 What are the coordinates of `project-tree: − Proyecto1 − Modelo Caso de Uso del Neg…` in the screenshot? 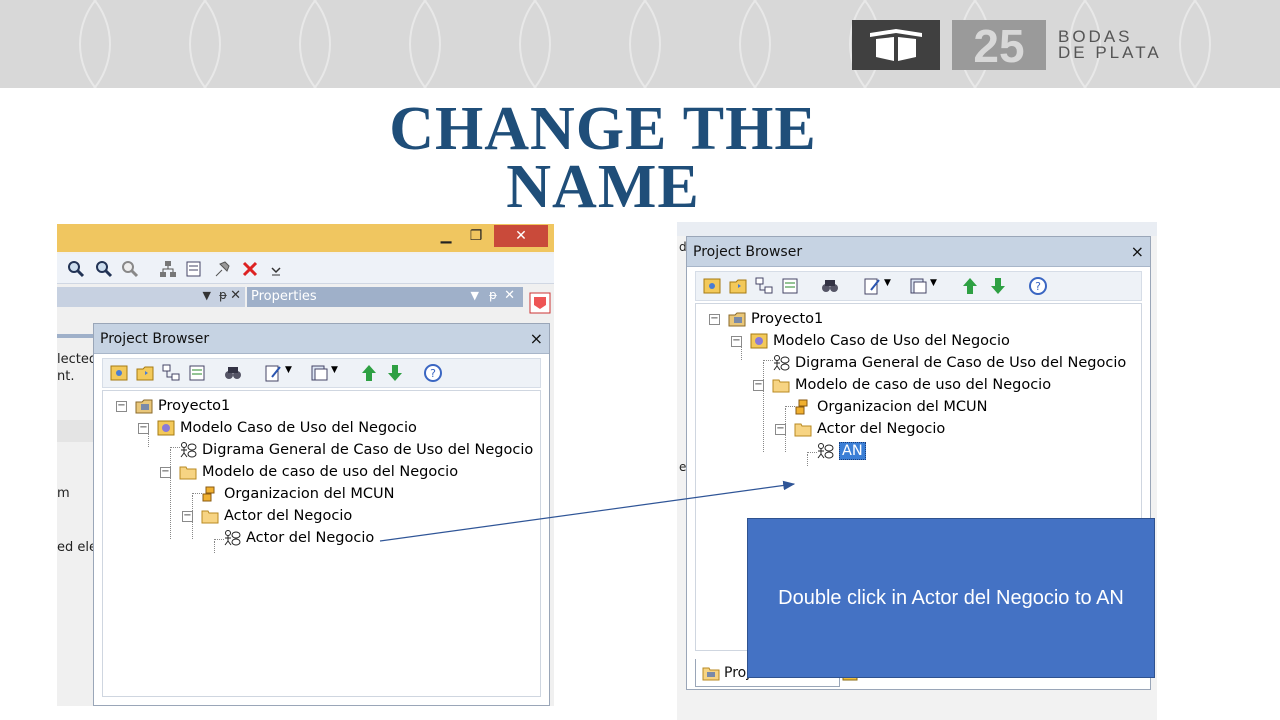 It's located at (321, 543).